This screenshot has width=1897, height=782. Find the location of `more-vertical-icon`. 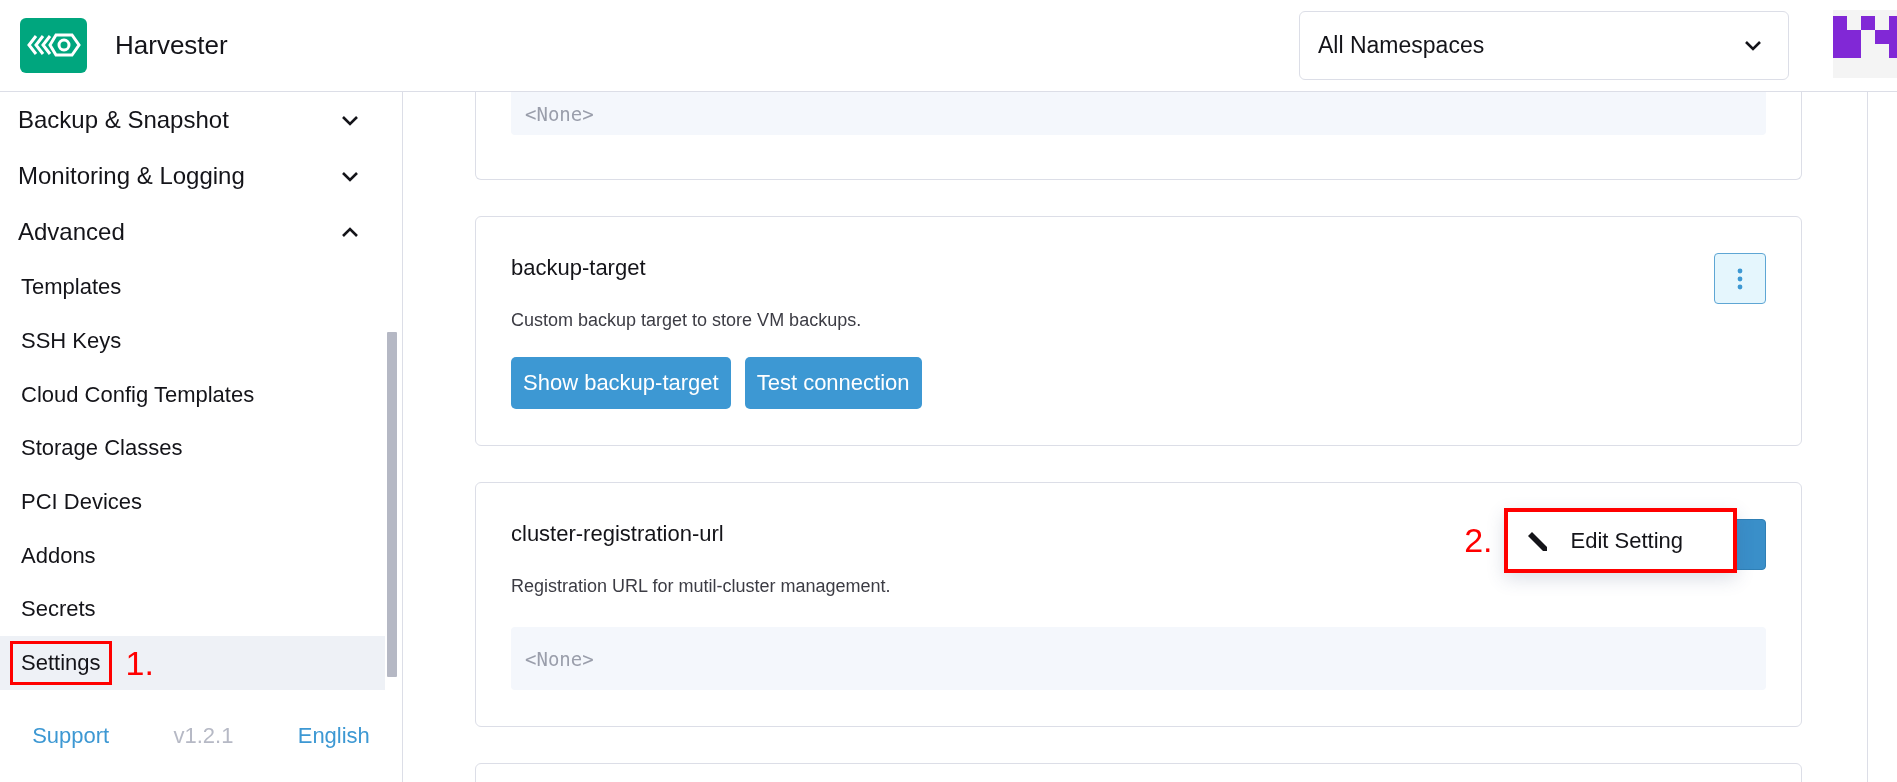

more-vertical-icon is located at coordinates (1740, 278).